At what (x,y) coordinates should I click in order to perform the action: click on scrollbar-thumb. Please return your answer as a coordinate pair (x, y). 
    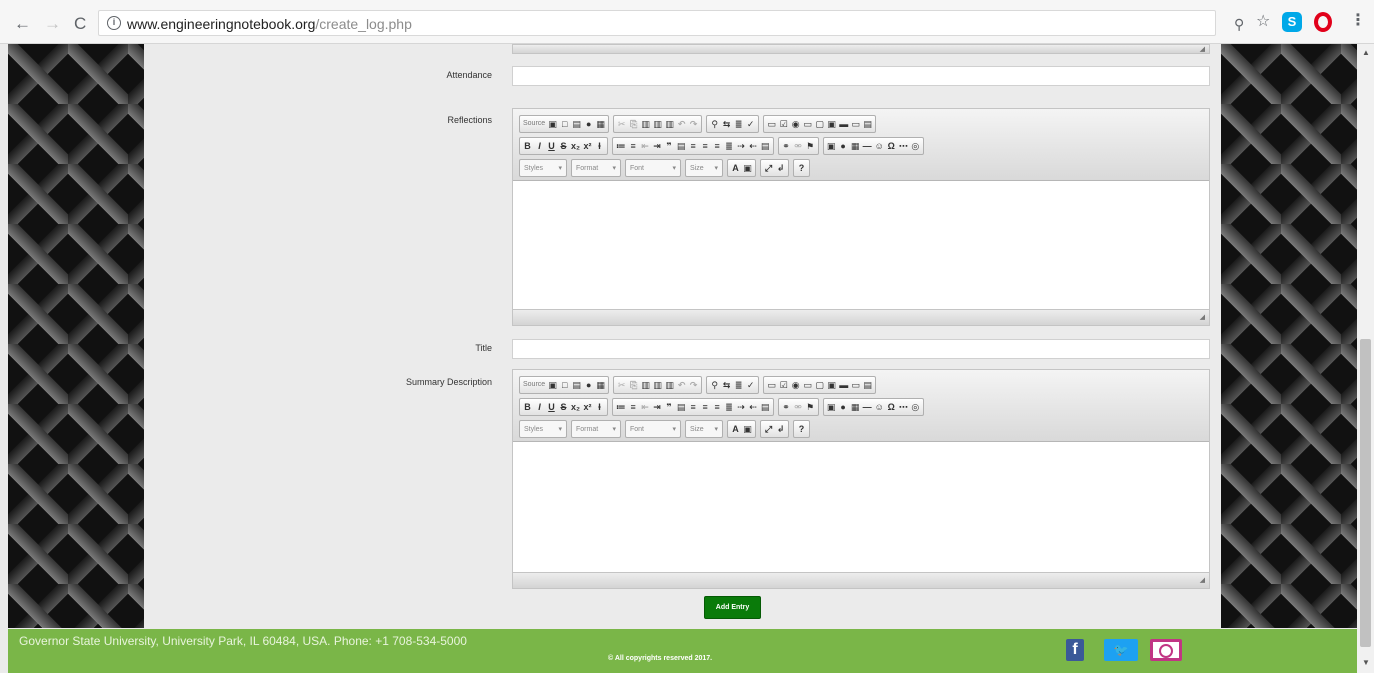
    Looking at the image, I should click on (1365, 493).